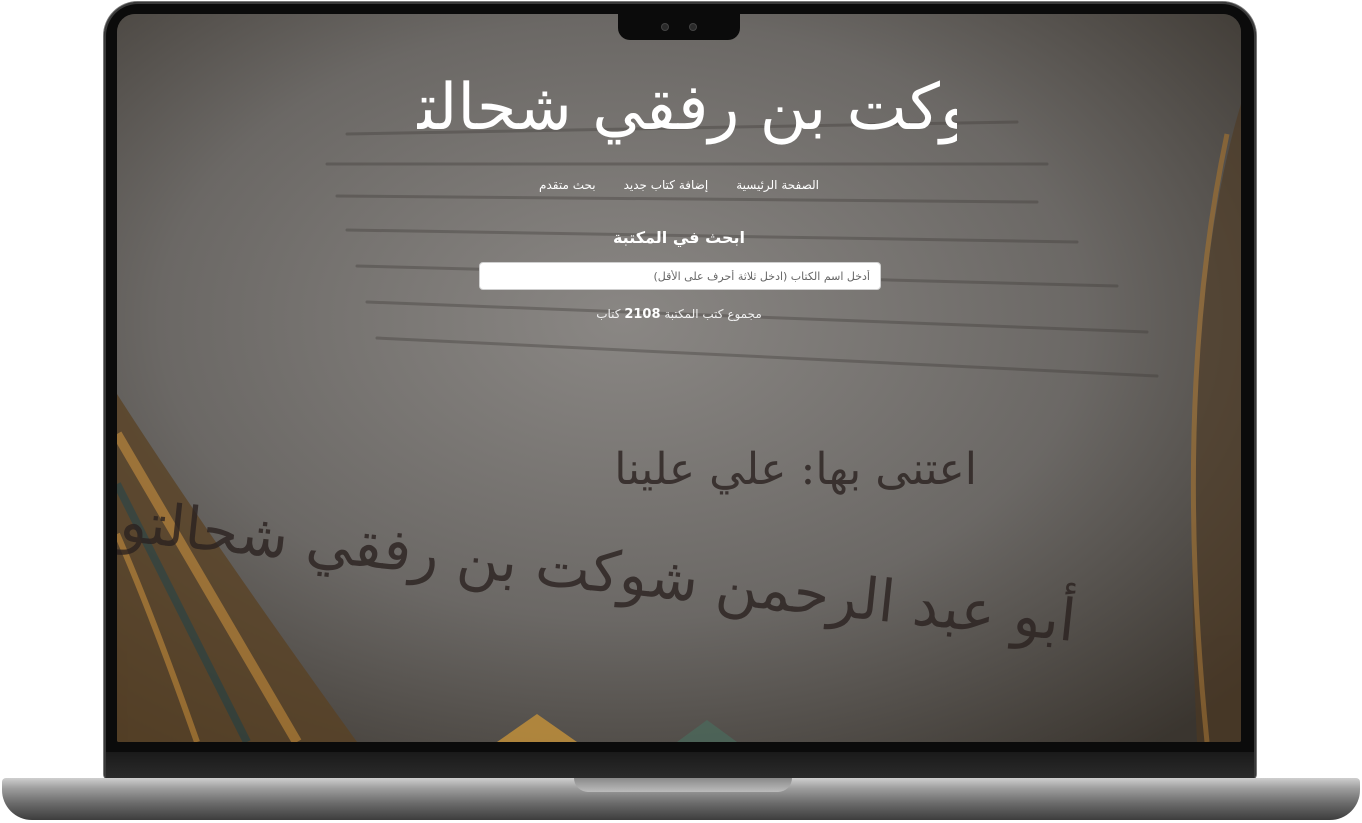  Describe the element at coordinates (608, 314) in the screenshot. I see `stats-suffix: كتاب` at that location.